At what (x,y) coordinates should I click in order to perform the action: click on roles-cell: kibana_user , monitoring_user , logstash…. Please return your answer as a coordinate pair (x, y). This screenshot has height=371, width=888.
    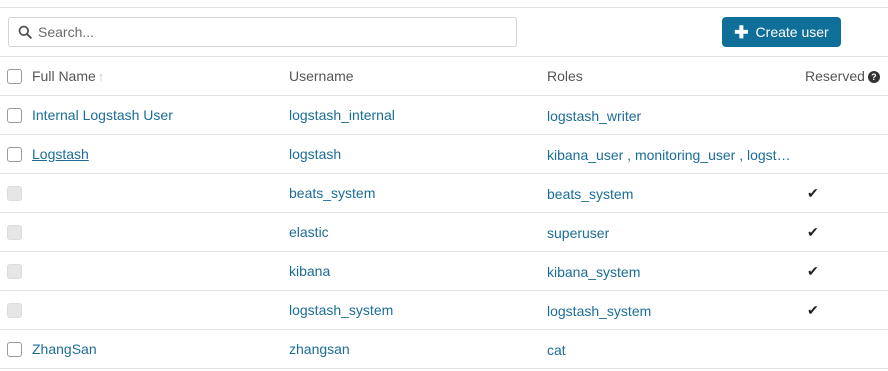
    Looking at the image, I should click on (676, 154).